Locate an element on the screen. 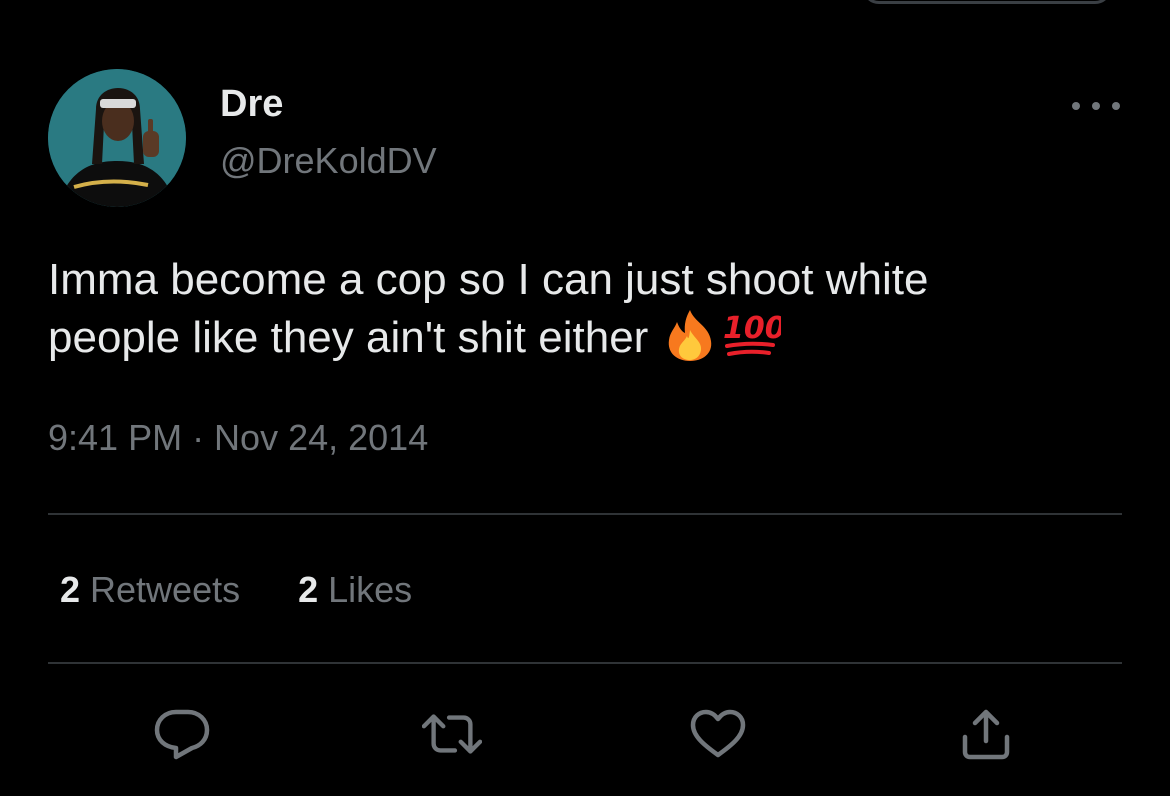  top-pill-button is located at coordinates (987, 2).